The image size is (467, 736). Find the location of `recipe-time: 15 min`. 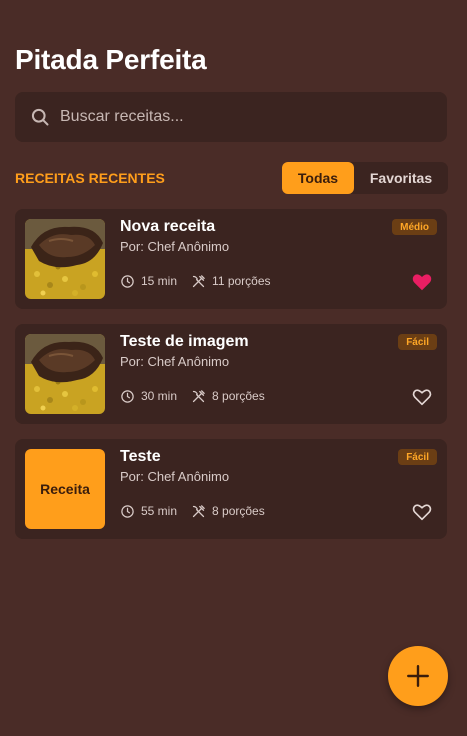

recipe-time: 15 min is located at coordinates (148, 281).